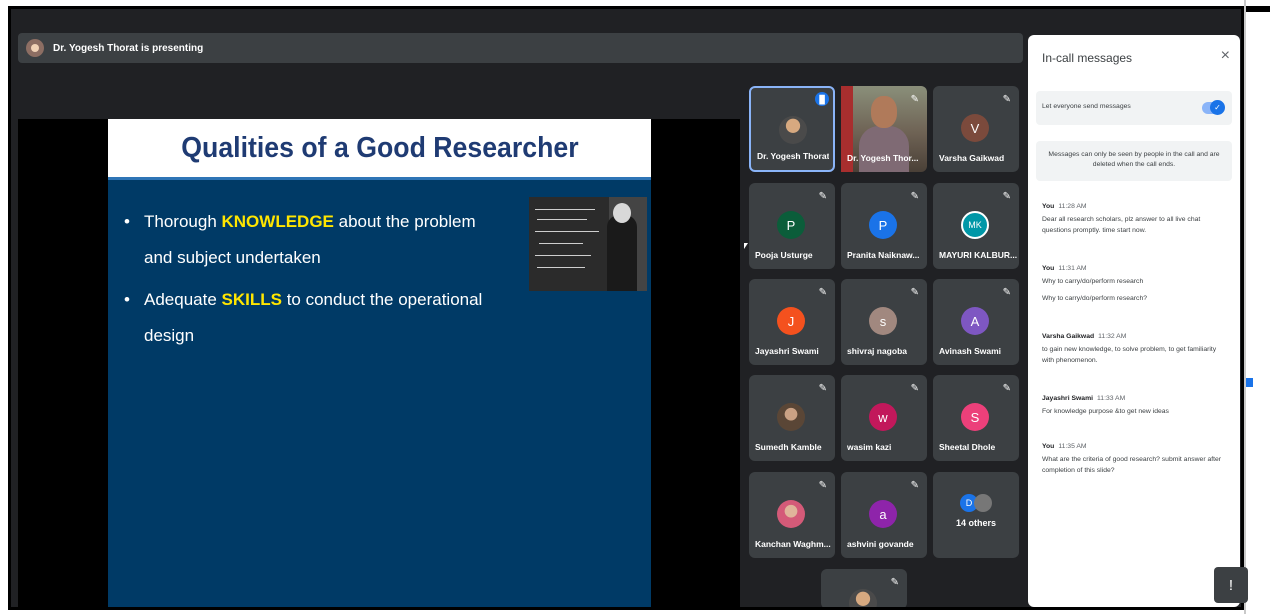 The image size is (1270, 614). I want to click on participant-name: Sumedh Kamble, so click(788, 447).